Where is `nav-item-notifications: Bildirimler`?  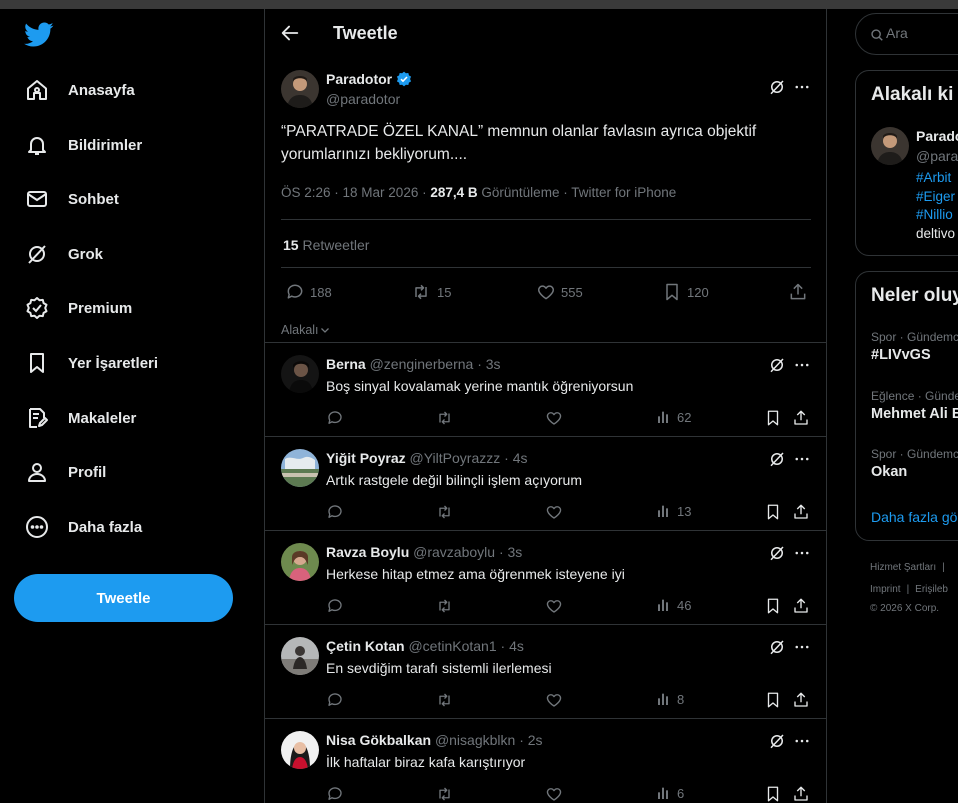 nav-item-notifications: Bildirimler is located at coordinates (83, 145).